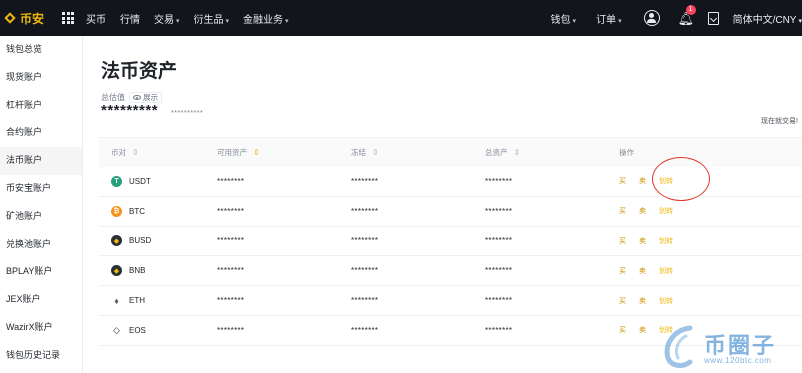 The height and width of the screenshot is (373, 802). Describe the element at coordinates (116, 301) in the screenshot. I see `eth-icon: ♦` at that location.